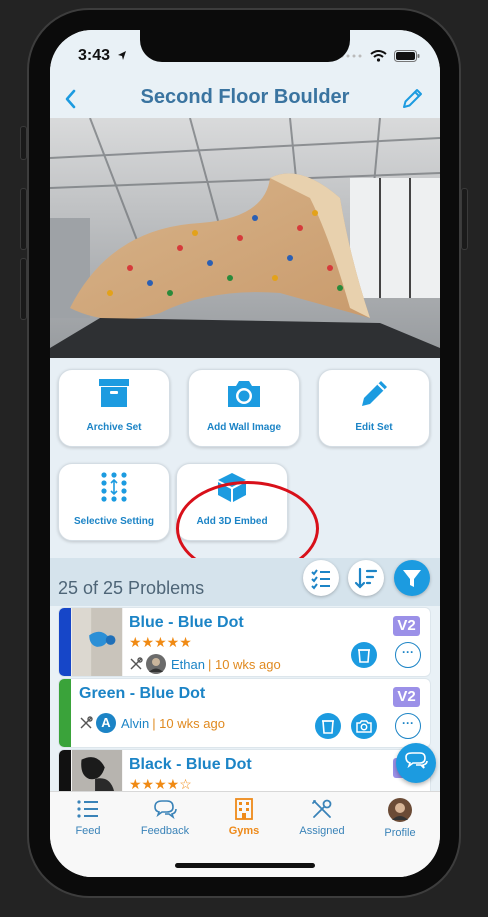  Describe the element at coordinates (165, 831) in the screenshot. I see `tab-feedback-label: Feedback` at that location.